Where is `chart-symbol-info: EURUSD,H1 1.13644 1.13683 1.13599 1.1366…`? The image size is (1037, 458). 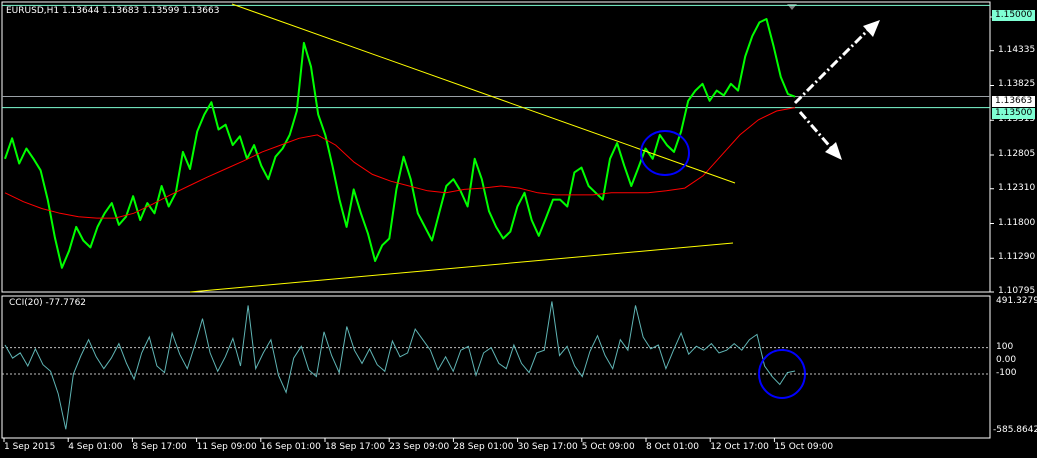
chart-symbol-info: EURUSD,H1 1.13644 1.13683 1.13599 1.1366… is located at coordinates (113, 11).